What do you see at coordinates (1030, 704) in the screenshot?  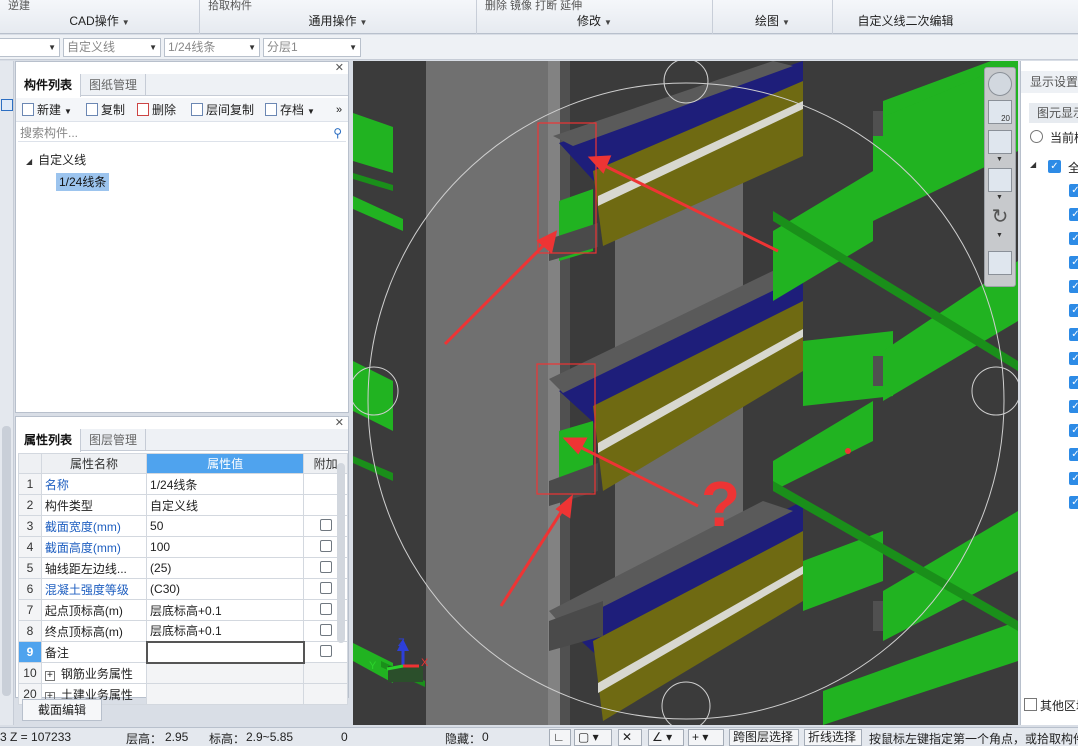 I see `other-area-checkbox` at bounding box center [1030, 704].